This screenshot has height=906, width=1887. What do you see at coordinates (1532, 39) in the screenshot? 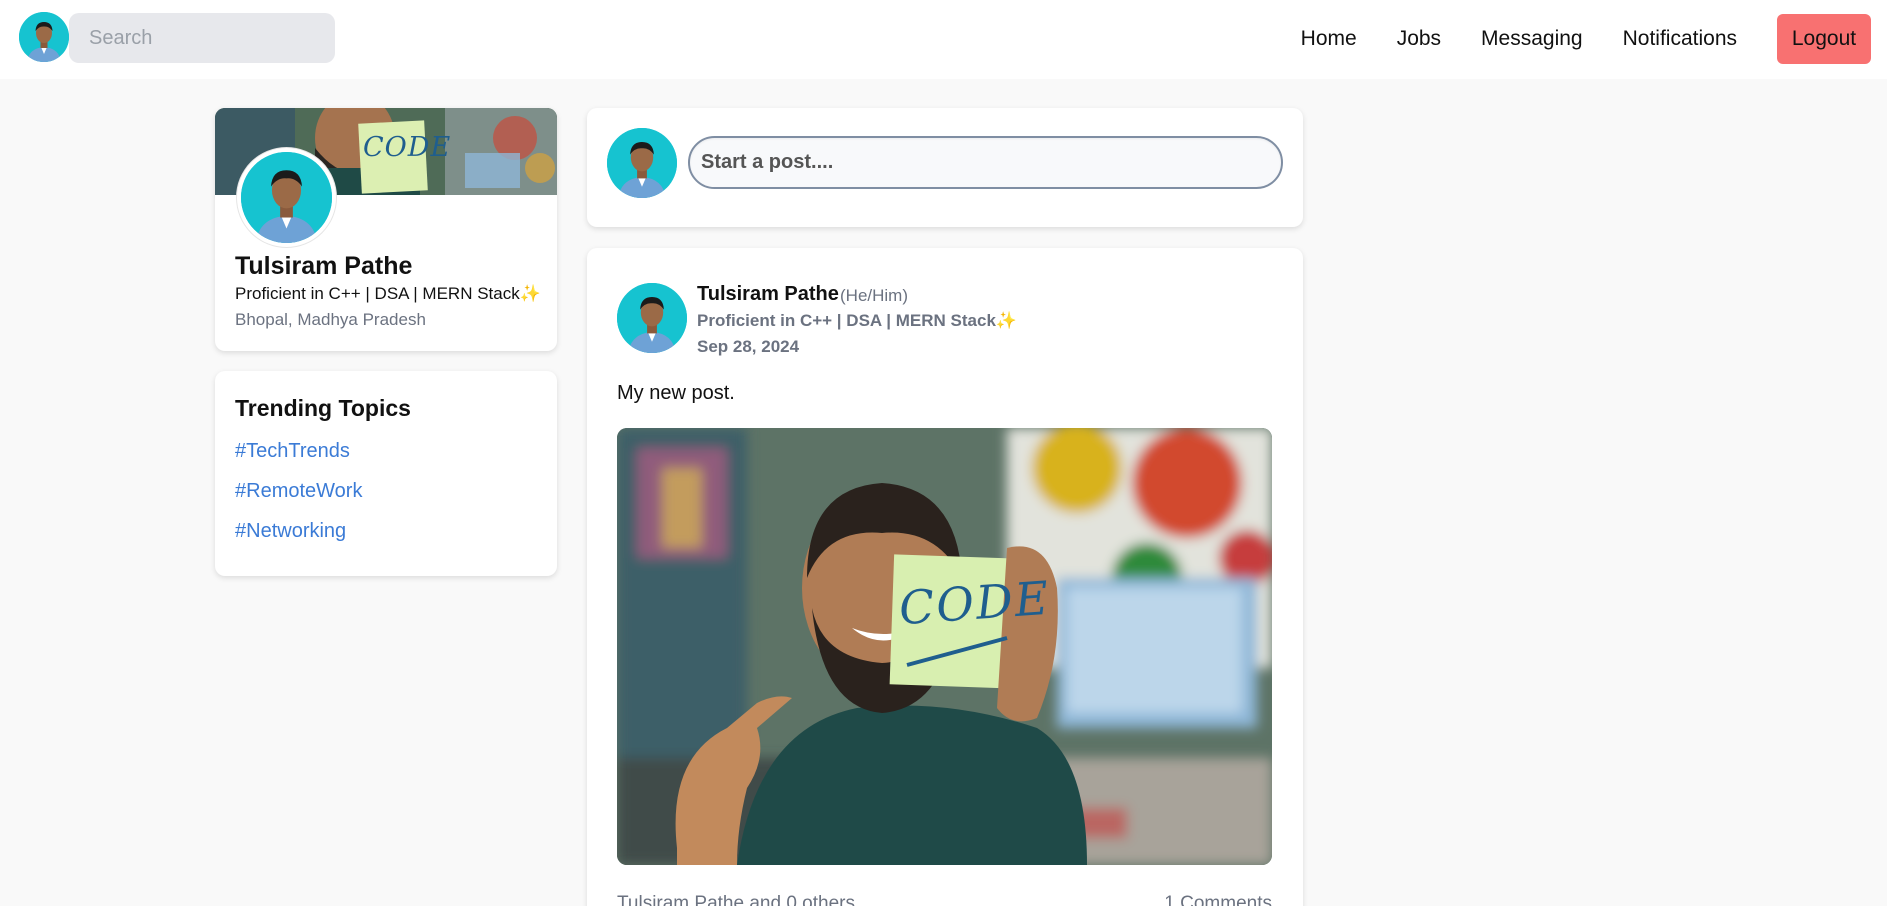
I see `nav-messaging: Messaging` at bounding box center [1532, 39].